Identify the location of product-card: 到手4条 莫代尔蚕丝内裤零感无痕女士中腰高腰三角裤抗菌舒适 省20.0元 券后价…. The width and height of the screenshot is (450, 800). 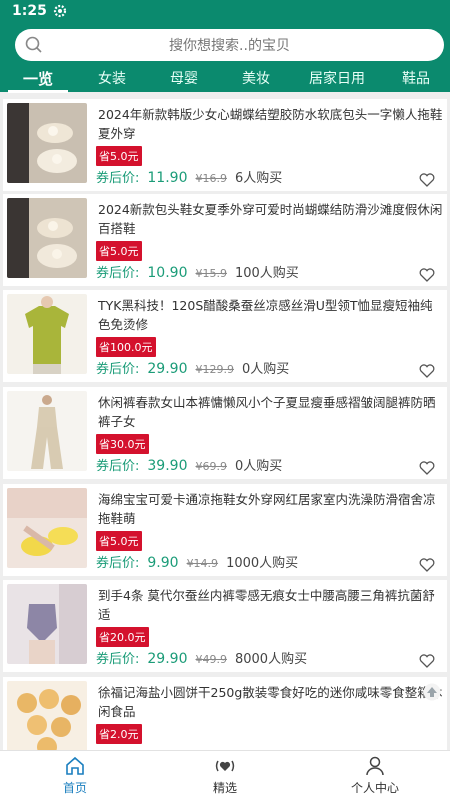
(225, 626).